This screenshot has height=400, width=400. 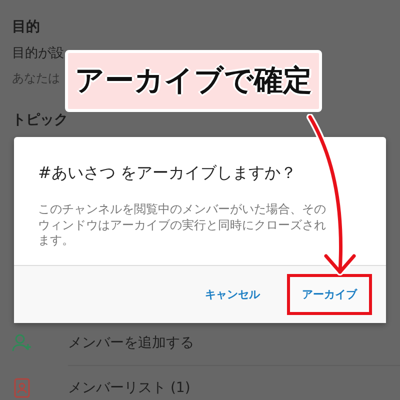 What do you see at coordinates (22, 343) in the screenshot?
I see `person-plus-icon` at bounding box center [22, 343].